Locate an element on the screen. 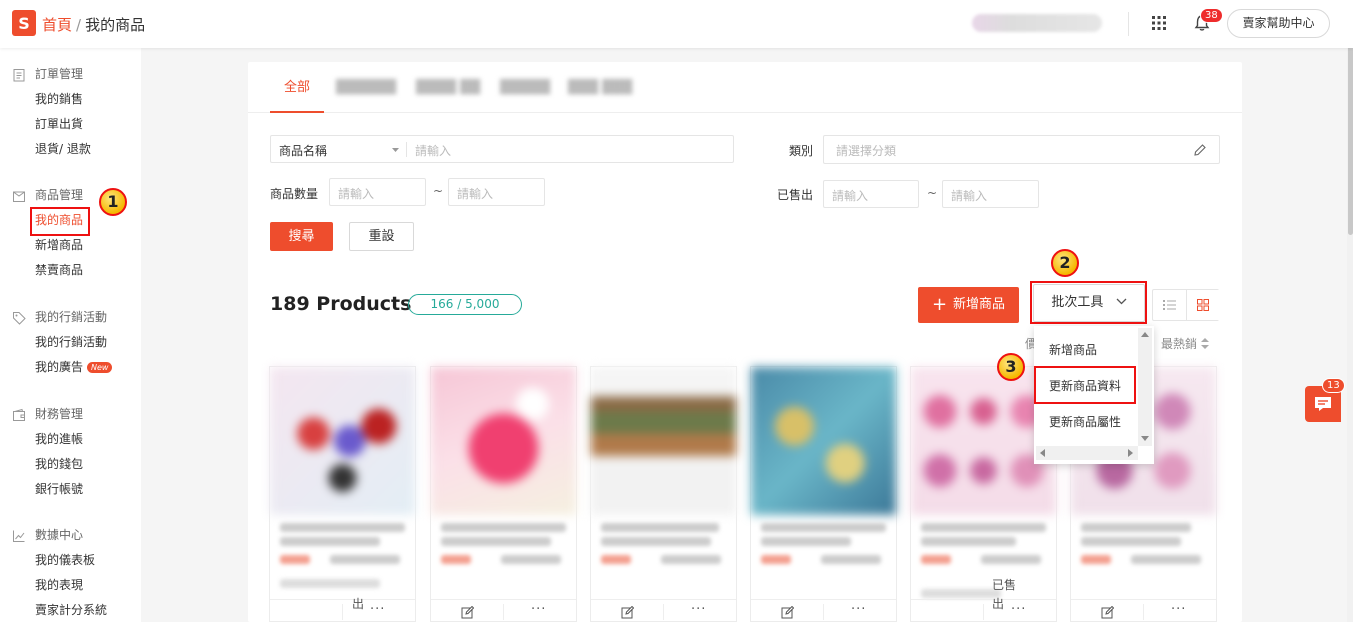  sidebar-item-my-sales: 我的銷售 is located at coordinates (70, 99).